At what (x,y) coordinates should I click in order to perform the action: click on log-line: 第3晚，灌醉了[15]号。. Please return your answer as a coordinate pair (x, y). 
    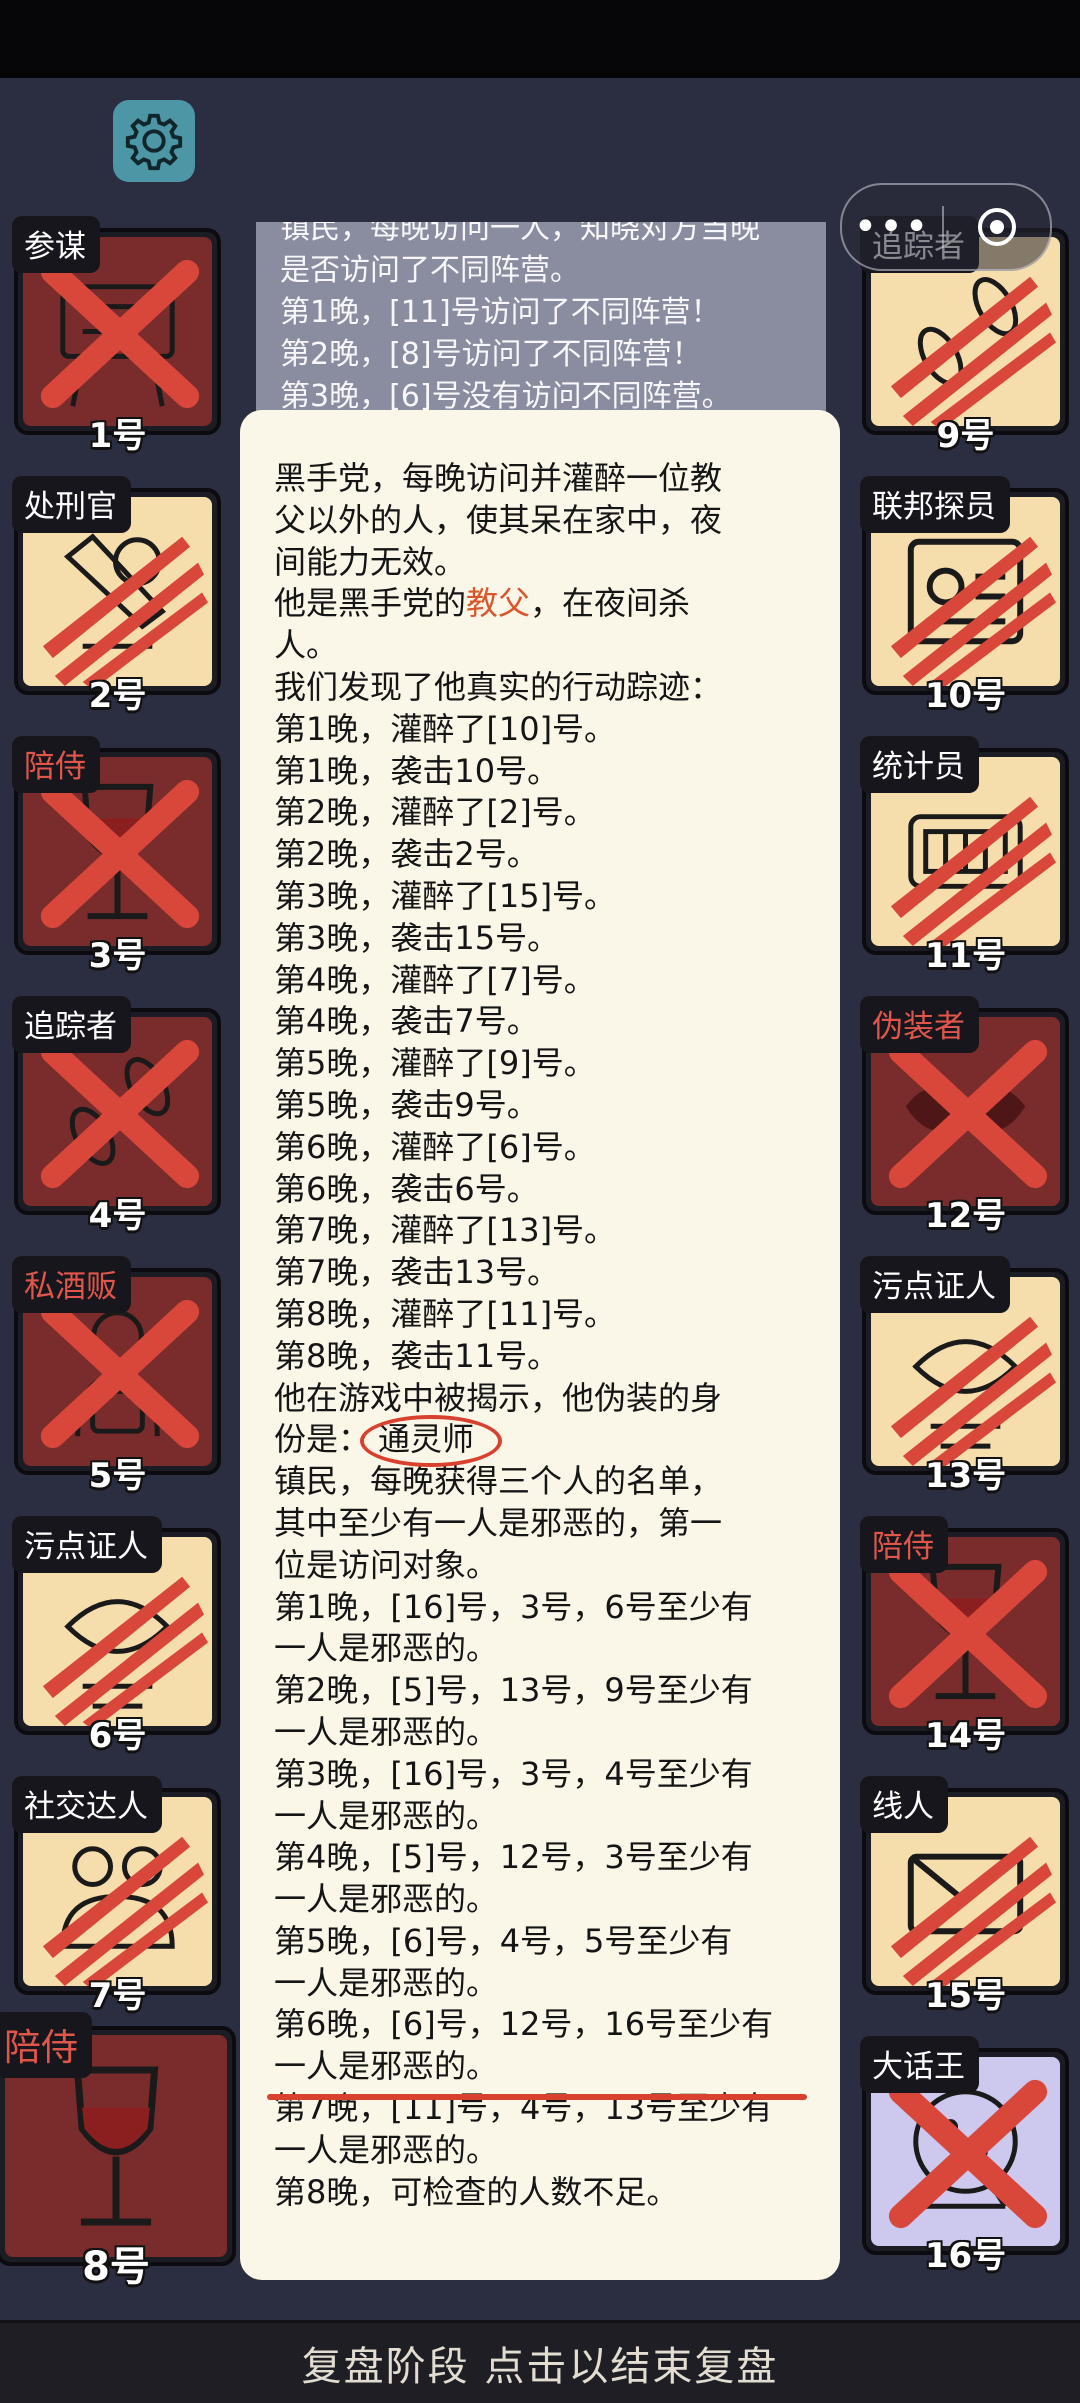
    Looking at the image, I should click on (445, 895).